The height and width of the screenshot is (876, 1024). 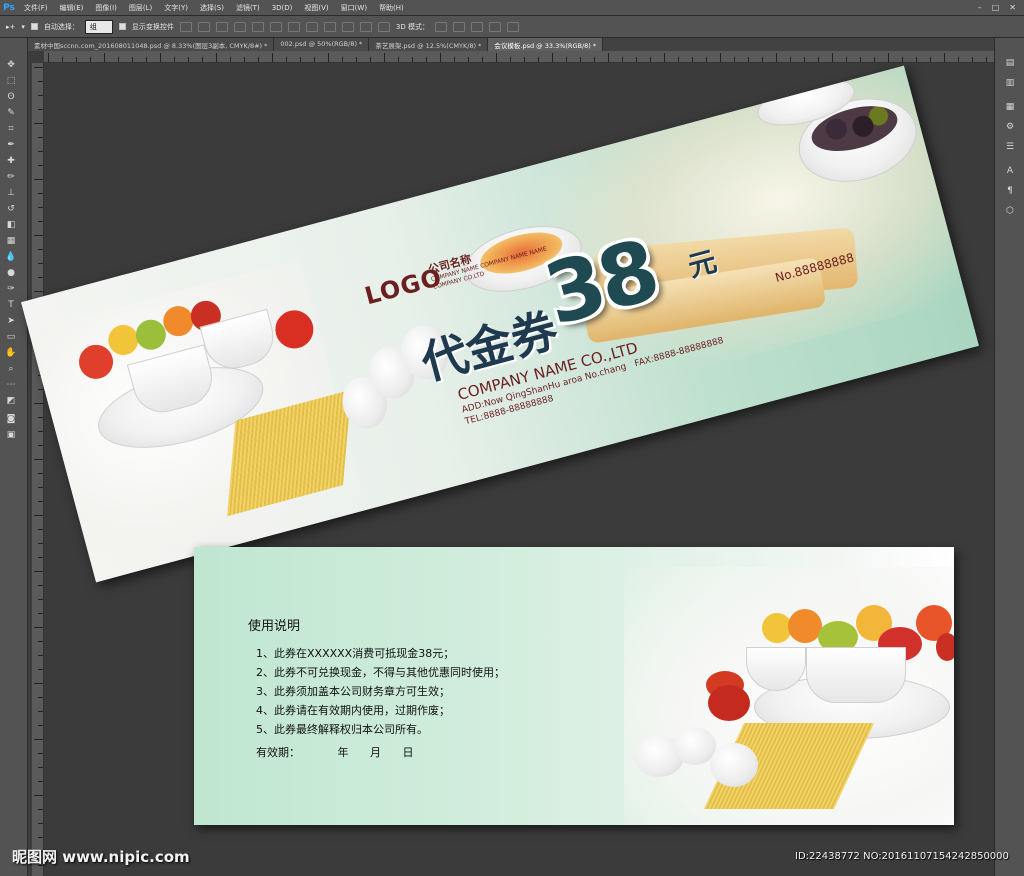 I want to click on zoom-tool-icon: ⌕, so click(x=11, y=369).